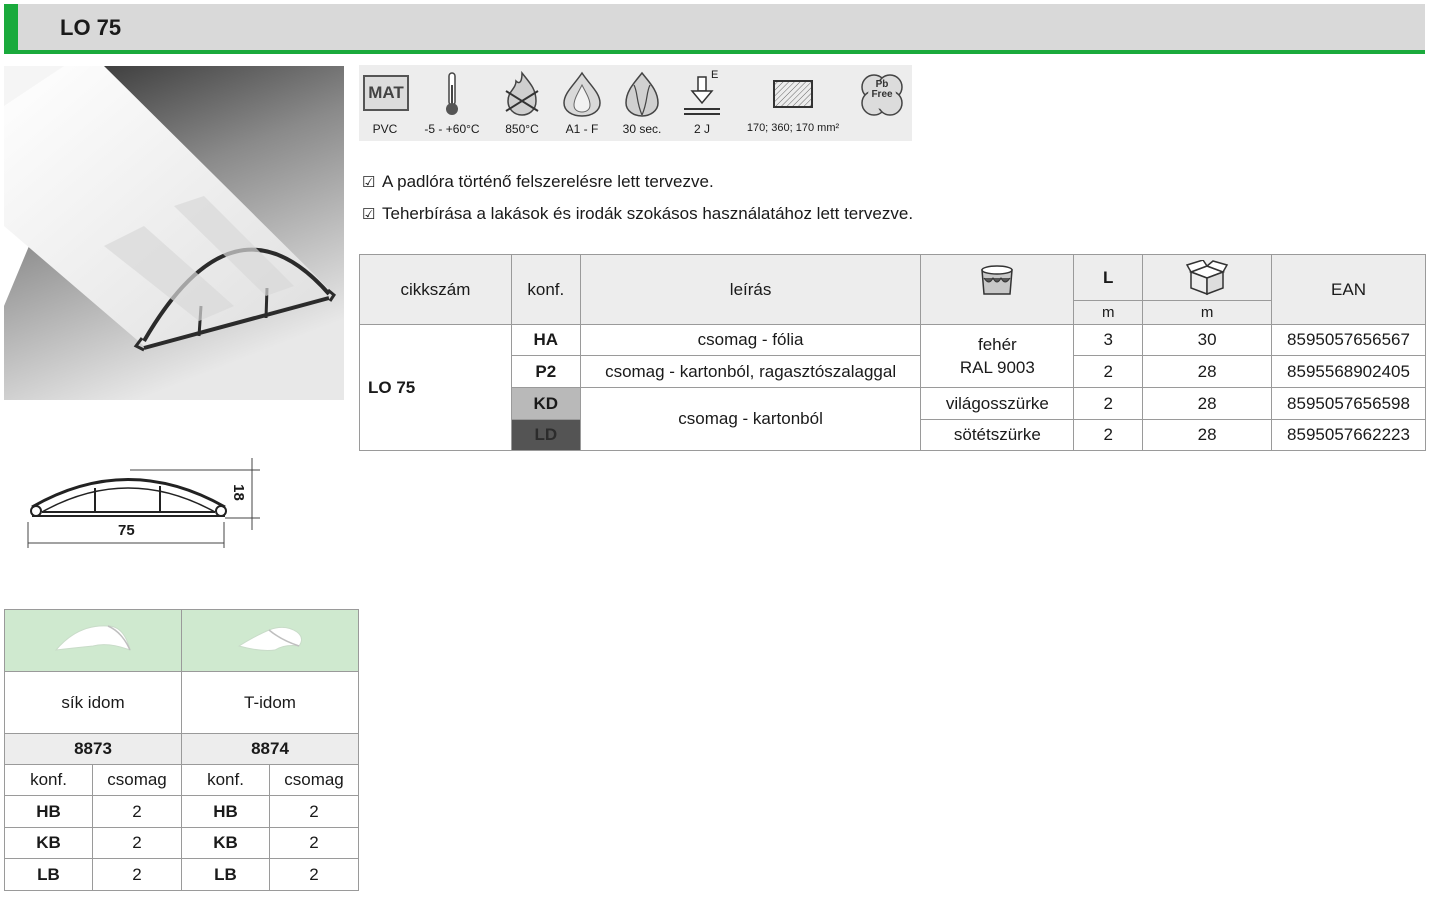 The height and width of the screenshot is (897, 1429). I want to click on paint-bucket-icon, so click(997, 279).